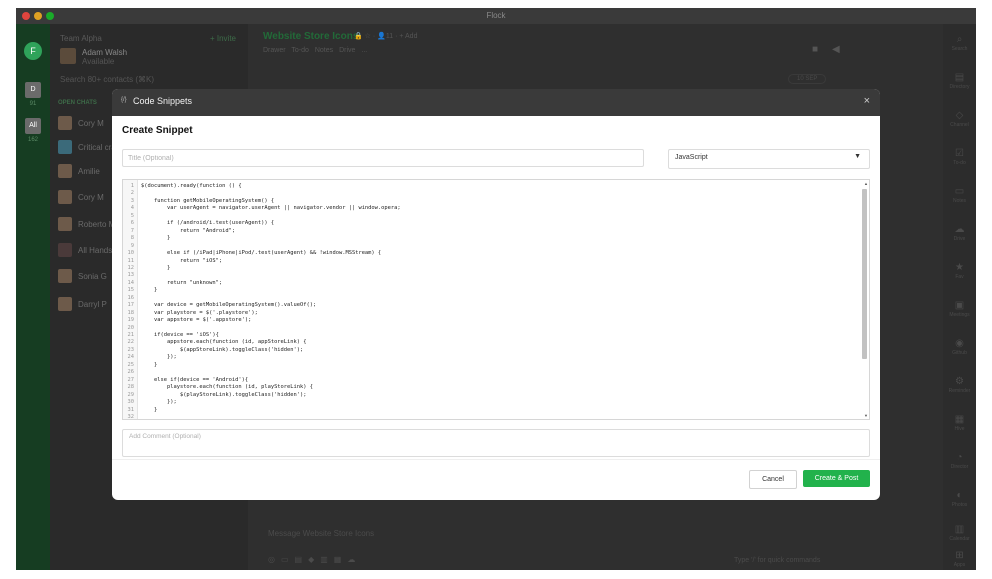  I want to click on github-icon: ◉, so click(959, 343).